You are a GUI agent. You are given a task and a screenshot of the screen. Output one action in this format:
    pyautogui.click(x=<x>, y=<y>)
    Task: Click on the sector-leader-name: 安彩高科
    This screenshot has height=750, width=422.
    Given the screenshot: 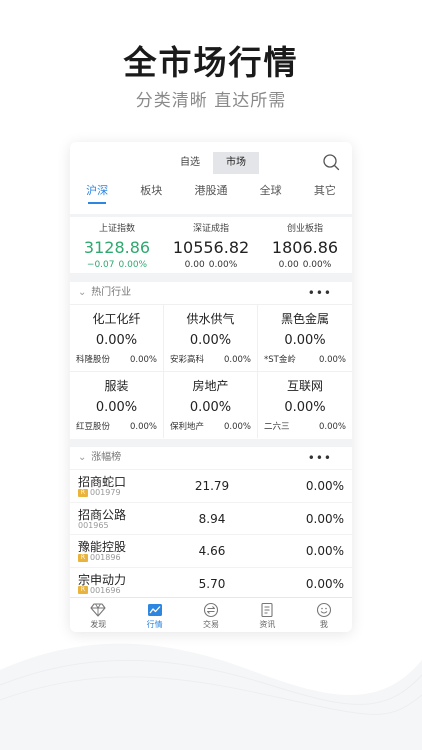 What is the action you would take?
    pyautogui.click(x=187, y=360)
    